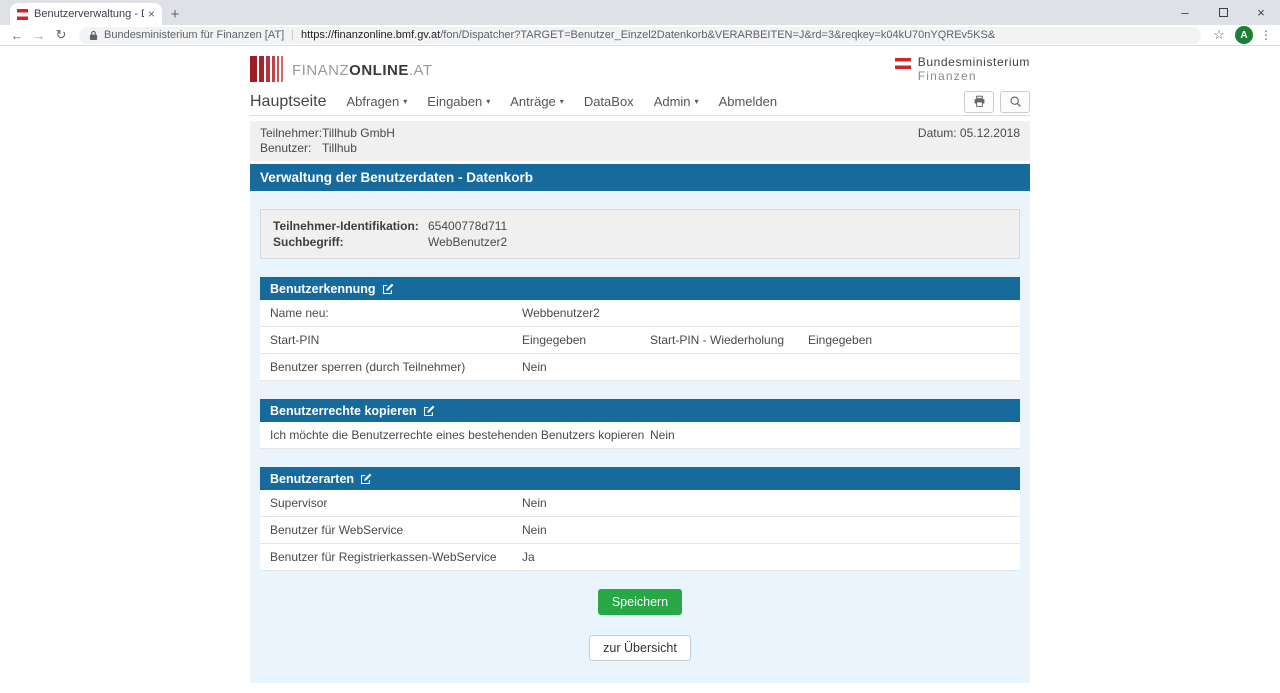 This screenshot has height=693, width=1280. I want to click on reload-button: ↻, so click(61, 35).